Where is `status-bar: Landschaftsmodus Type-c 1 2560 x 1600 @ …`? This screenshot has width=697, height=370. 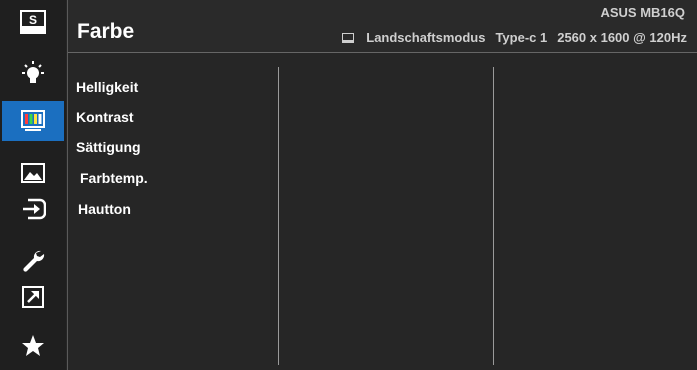
status-bar: Landschaftsmodus Type-c 1 2560 x 1600 @ … is located at coordinates (514, 37).